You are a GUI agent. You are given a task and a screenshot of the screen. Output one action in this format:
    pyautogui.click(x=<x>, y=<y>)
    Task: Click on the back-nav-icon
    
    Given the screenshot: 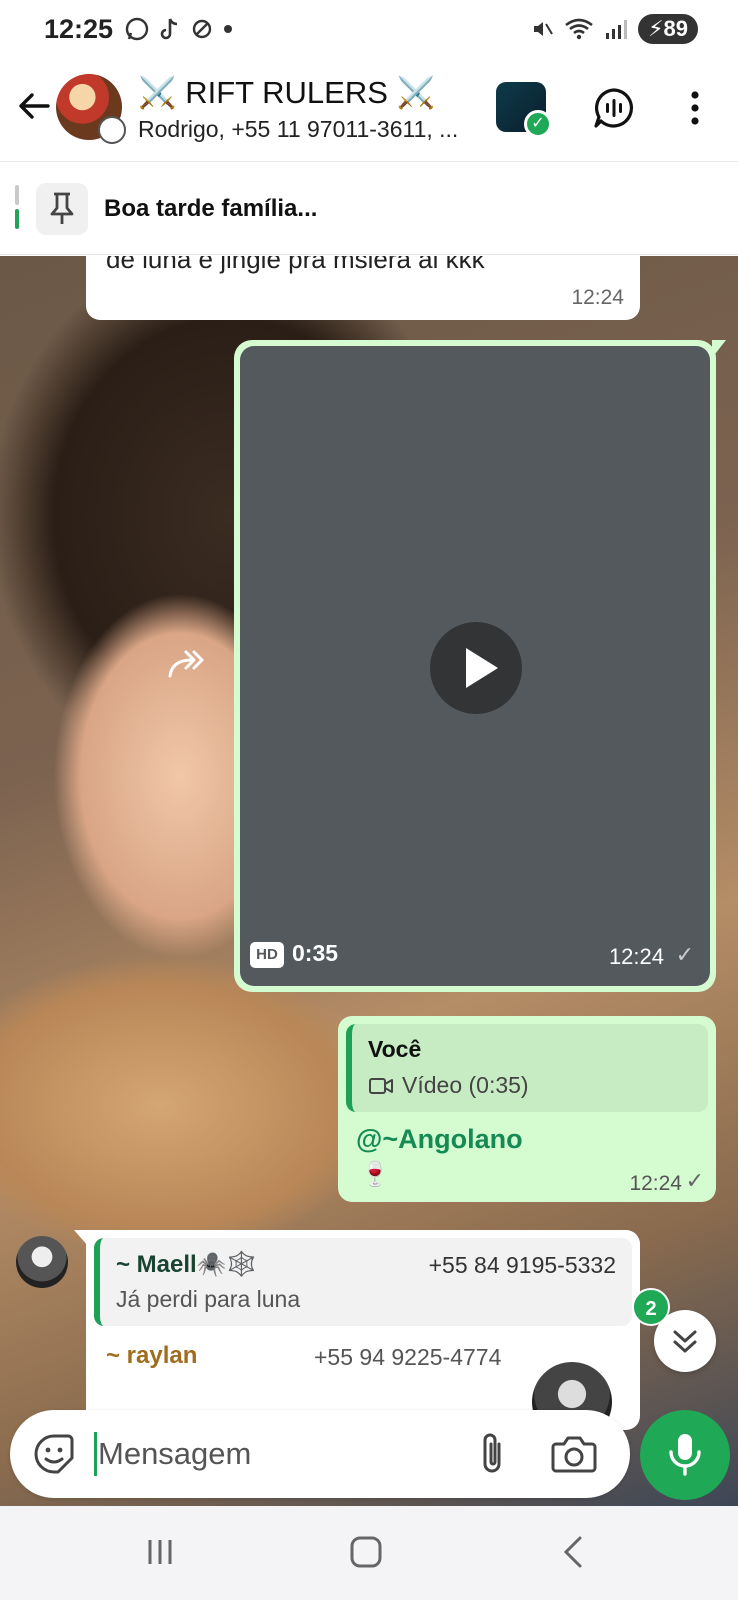 What is the action you would take?
    pyautogui.click(x=574, y=1553)
    